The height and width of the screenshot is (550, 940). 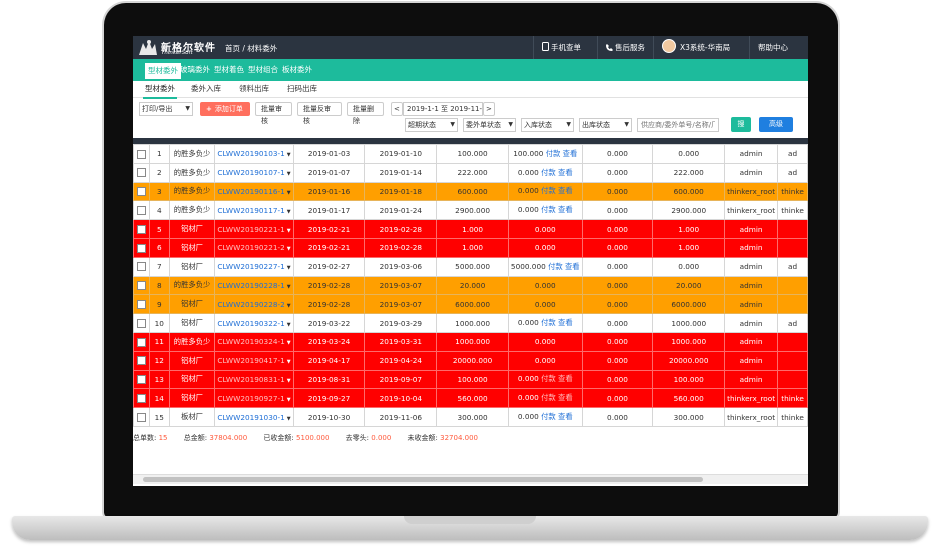 I want to click on tab-outsource-list: 型材委外, so click(x=160, y=90).